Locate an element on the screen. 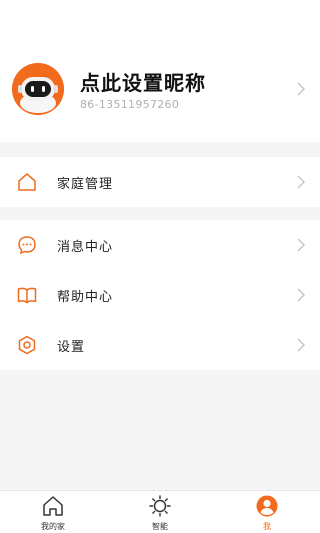 This screenshot has width=320, height=533. tab-label: 我 is located at coordinates (267, 526).